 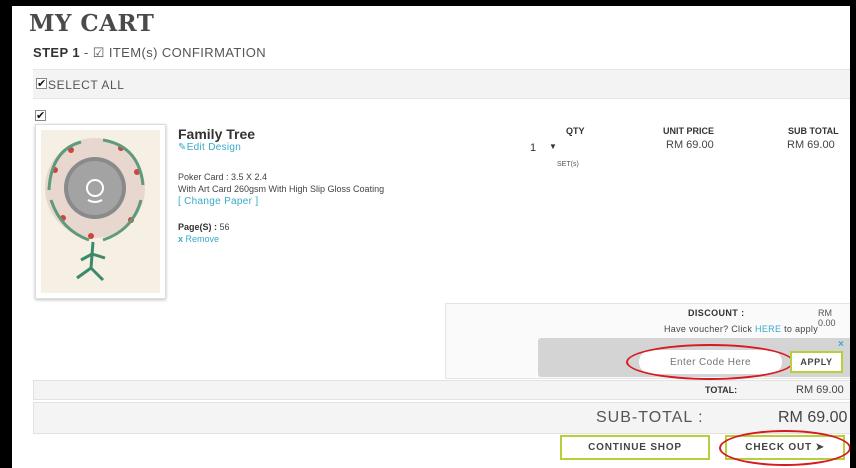 What do you see at coordinates (95, 210) in the screenshot?
I see `family-tree-illustration` at bounding box center [95, 210].